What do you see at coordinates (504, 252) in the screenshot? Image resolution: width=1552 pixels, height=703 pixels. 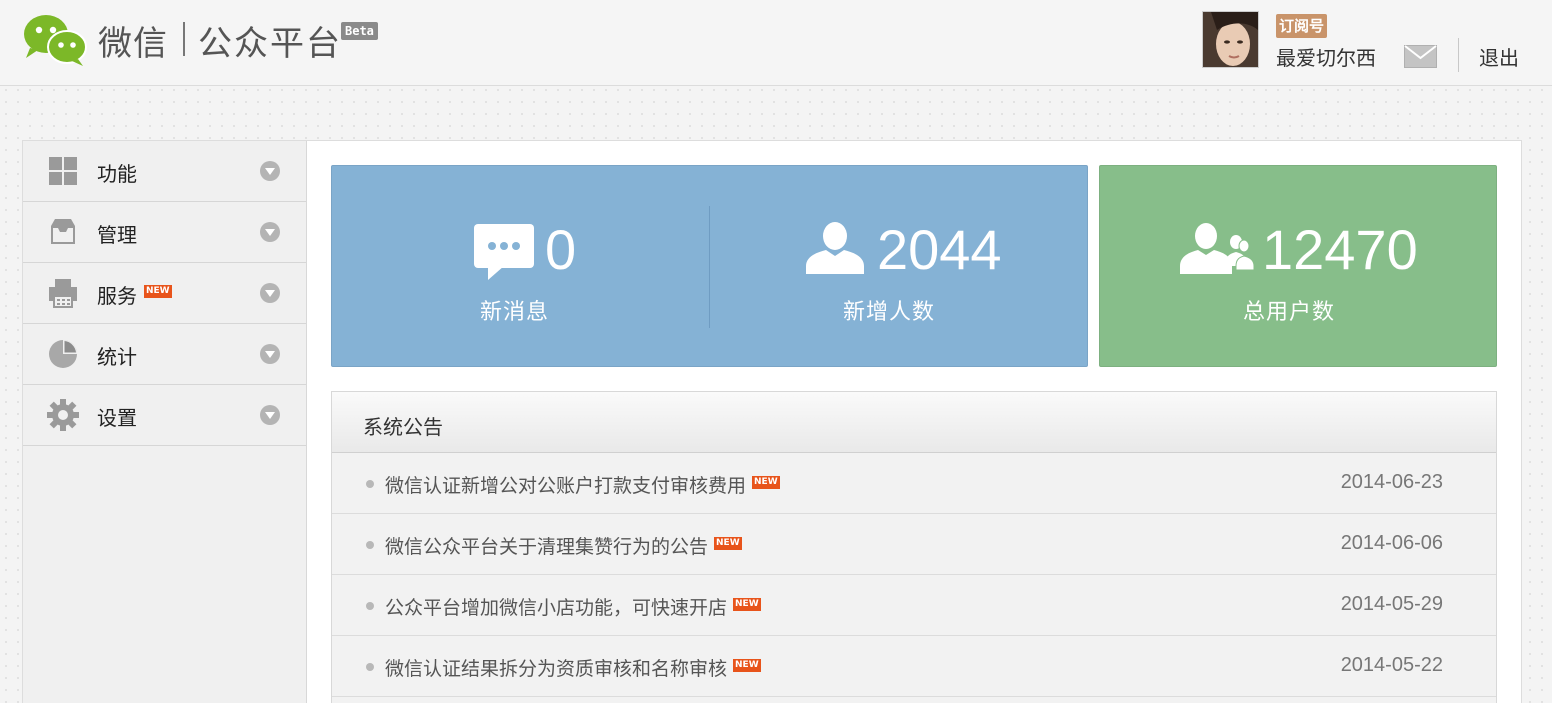 I see `chat-bubble-icon` at bounding box center [504, 252].